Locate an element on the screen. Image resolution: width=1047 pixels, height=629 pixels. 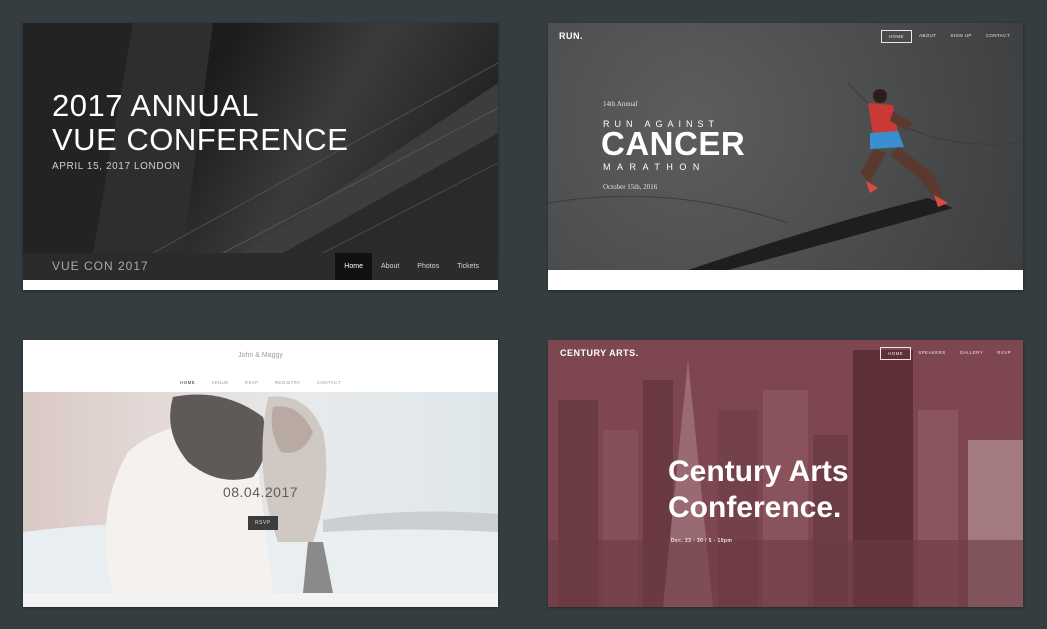
arts-logo: CENTURY ARTS. is located at coordinates (599, 353).